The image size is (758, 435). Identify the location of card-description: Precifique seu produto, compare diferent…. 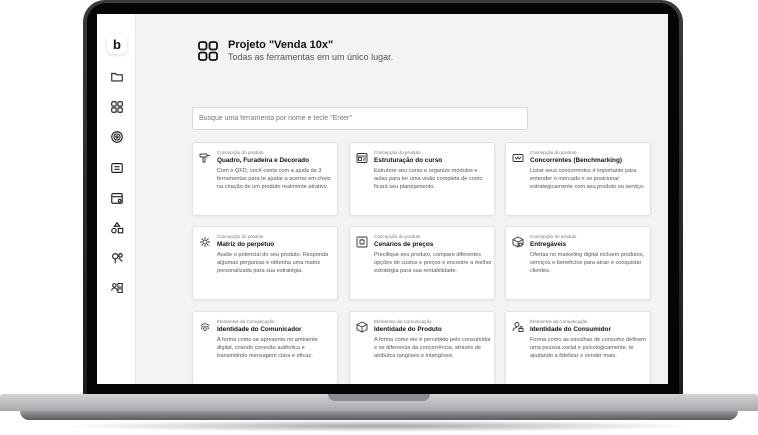
(433, 263).